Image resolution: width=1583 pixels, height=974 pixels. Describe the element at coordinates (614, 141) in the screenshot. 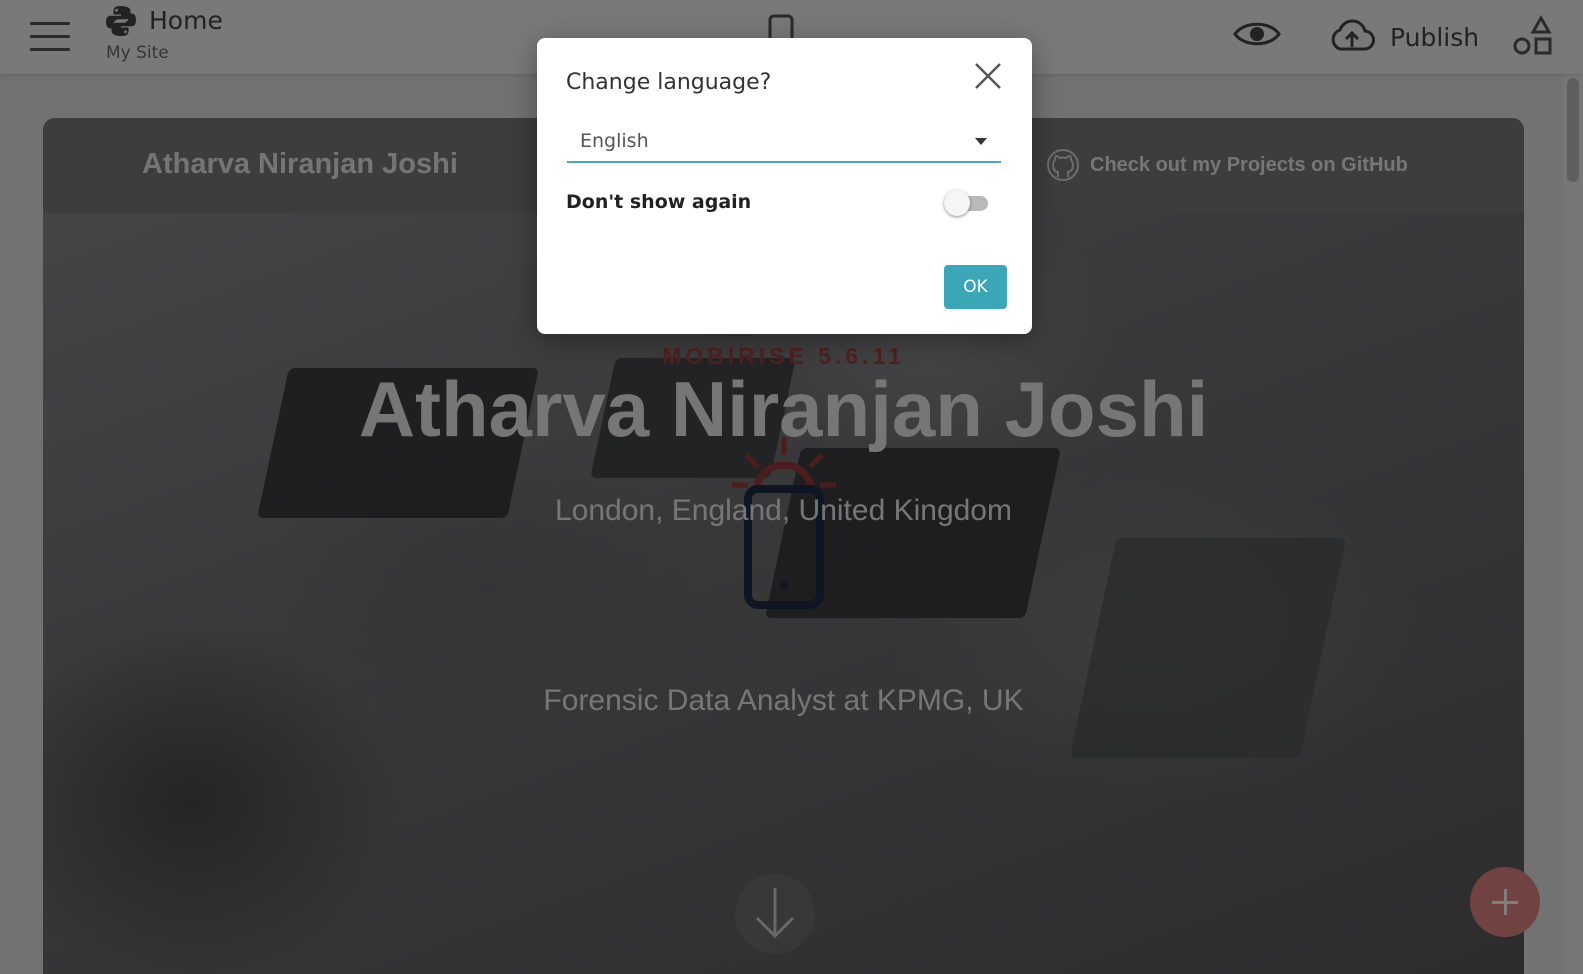

I see `language-selected-value: English` at that location.